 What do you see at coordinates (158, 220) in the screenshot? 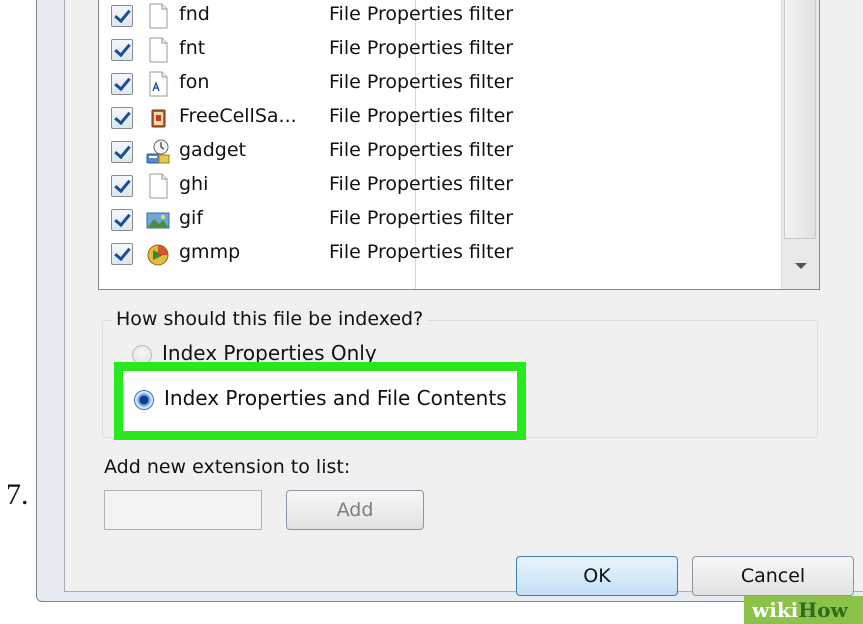
I see `image-file-icon` at bounding box center [158, 220].